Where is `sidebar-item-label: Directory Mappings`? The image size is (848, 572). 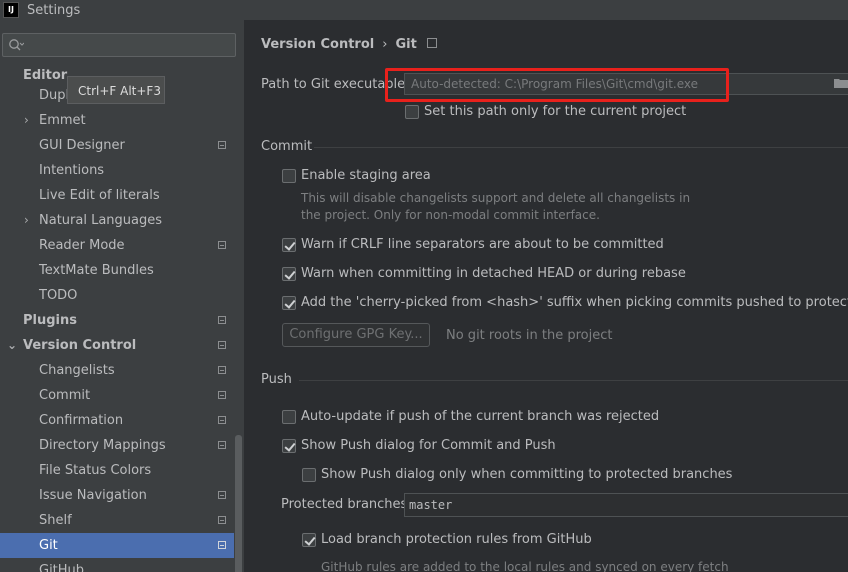
sidebar-item-label: Directory Mappings is located at coordinates (102, 445).